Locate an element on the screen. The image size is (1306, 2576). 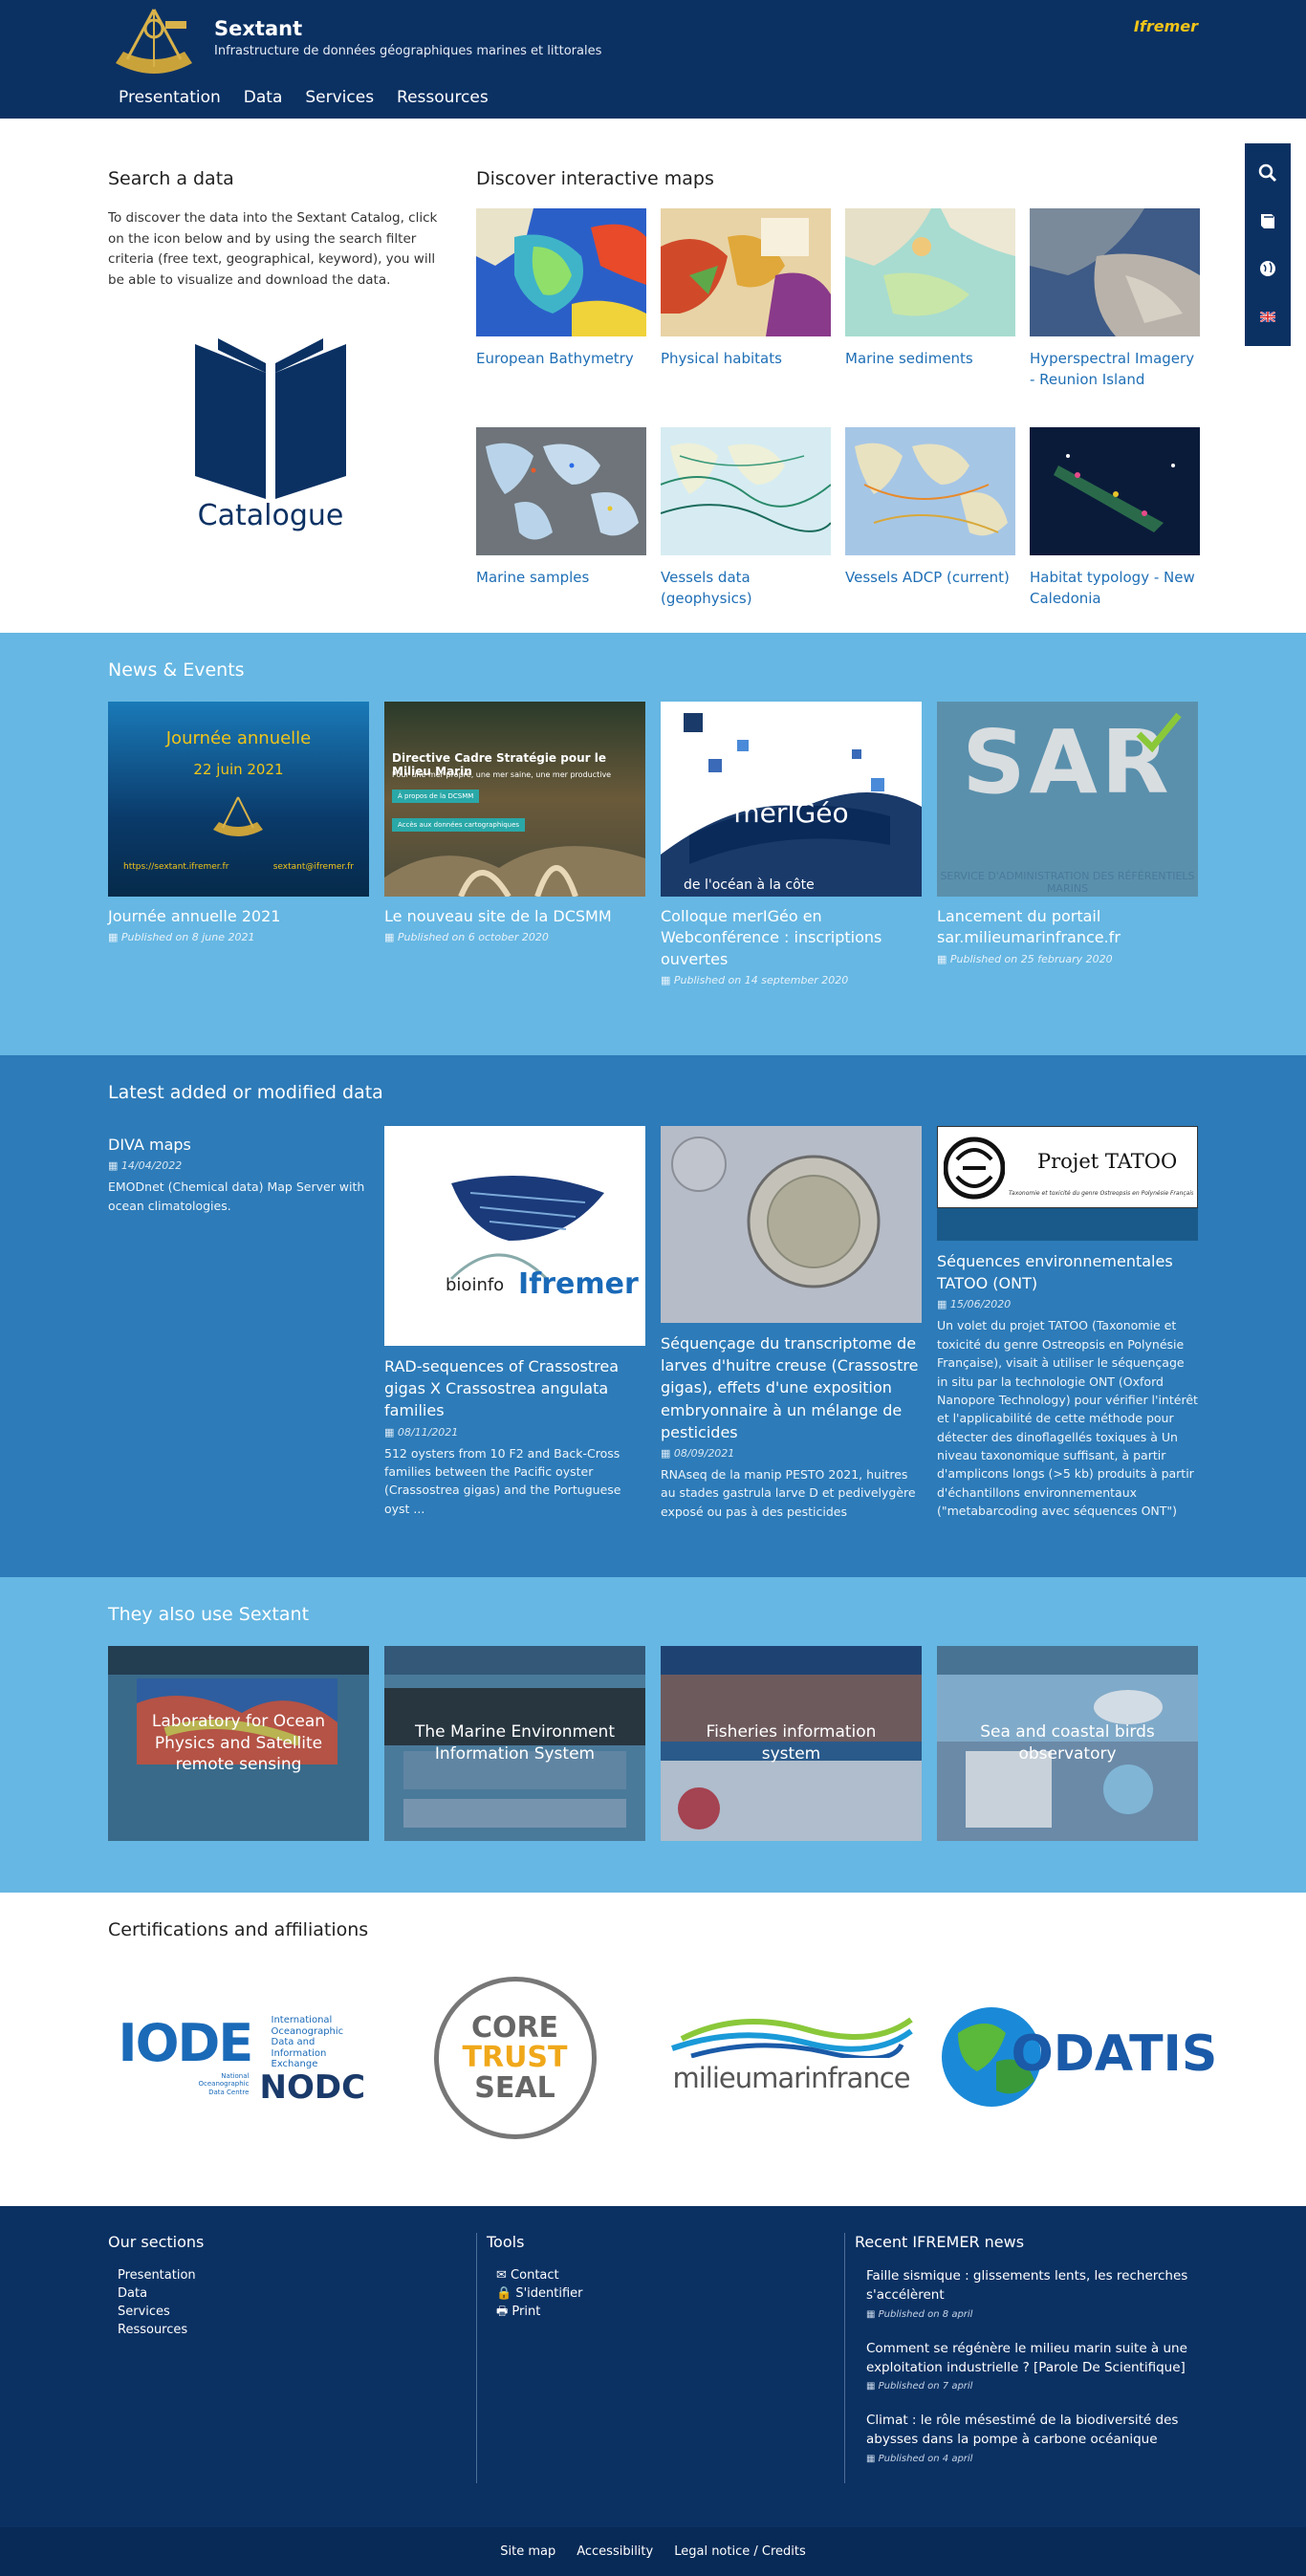
waves-graphic is located at coordinates (792, 2038).